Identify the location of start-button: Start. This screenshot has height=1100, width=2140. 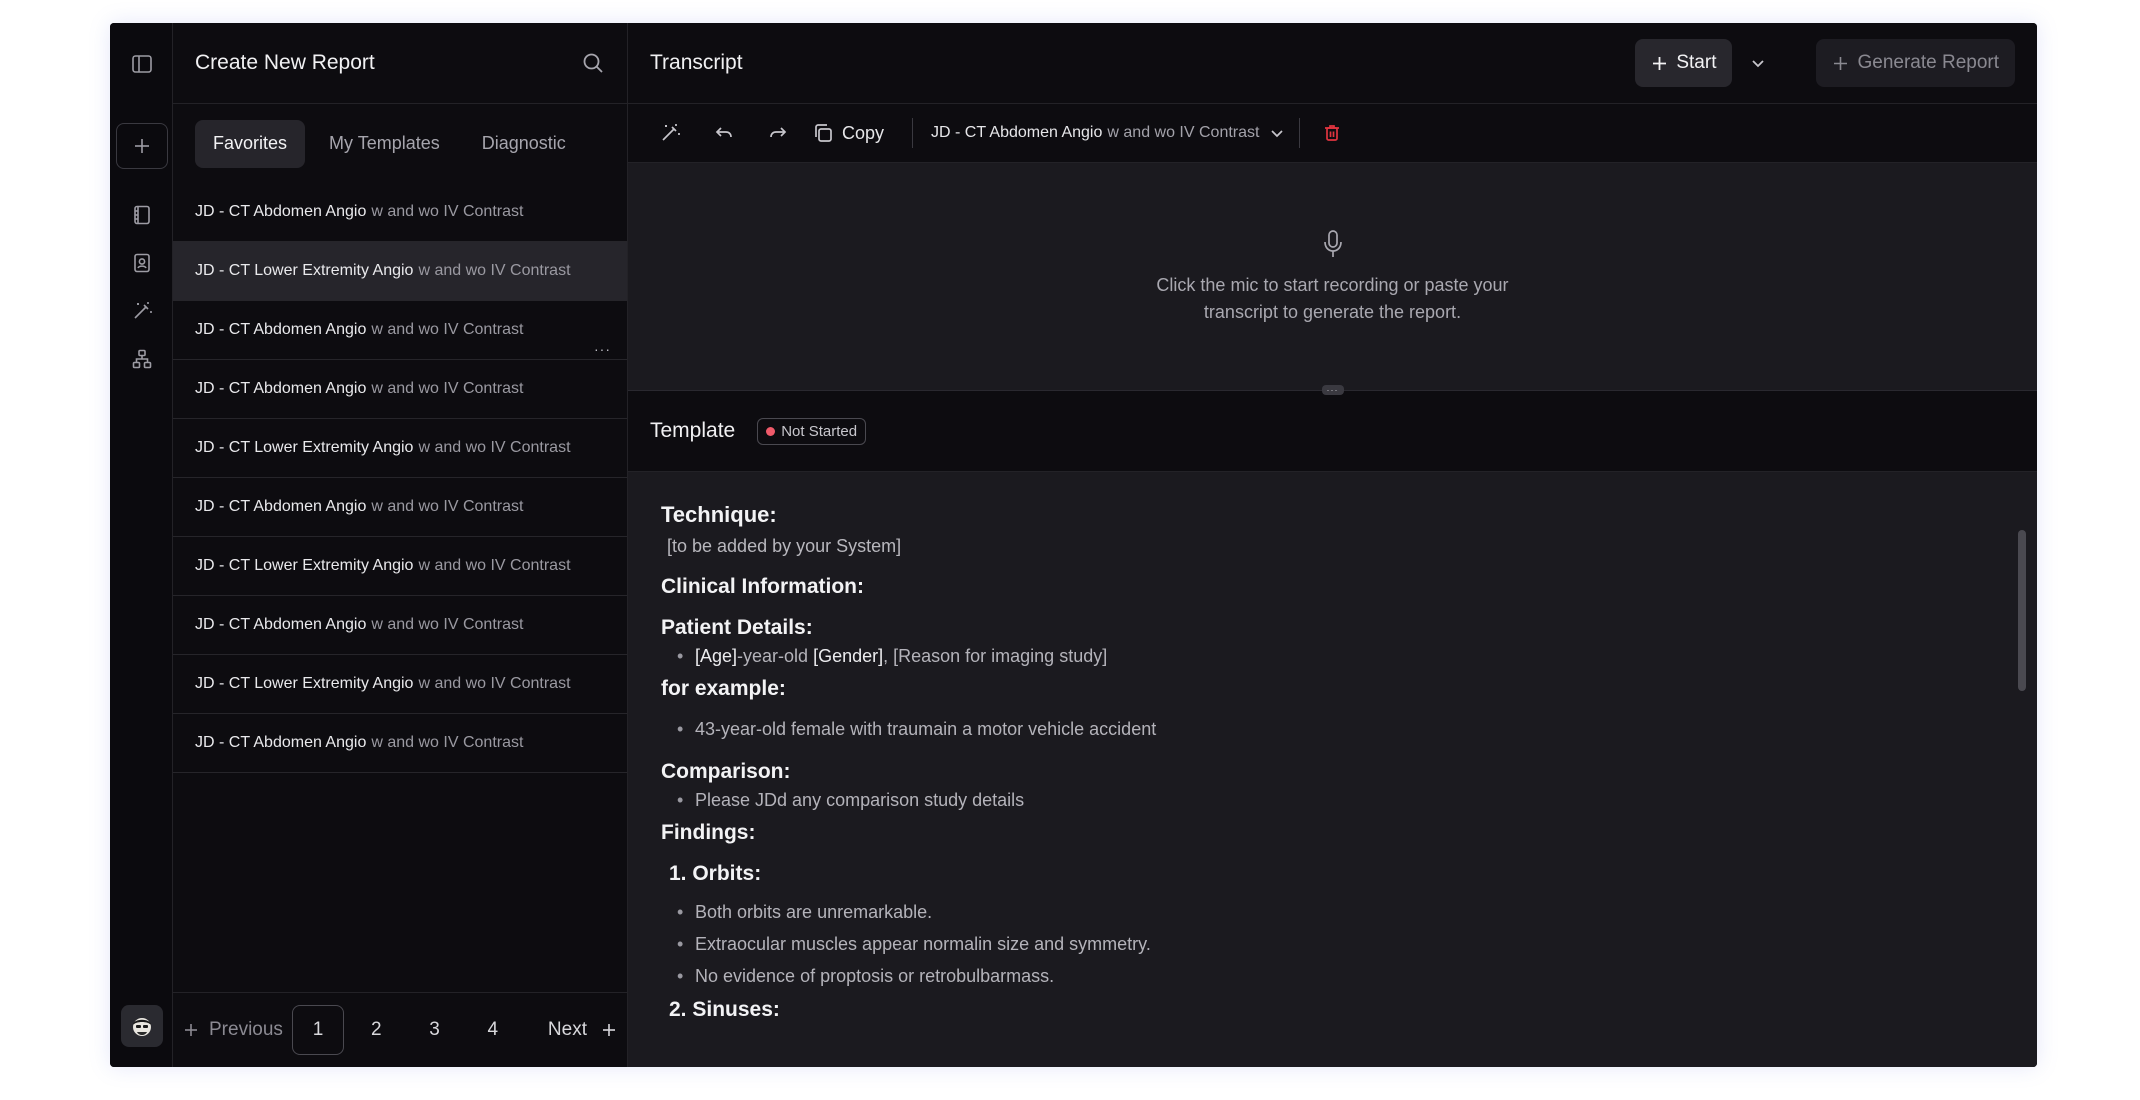
(1684, 63).